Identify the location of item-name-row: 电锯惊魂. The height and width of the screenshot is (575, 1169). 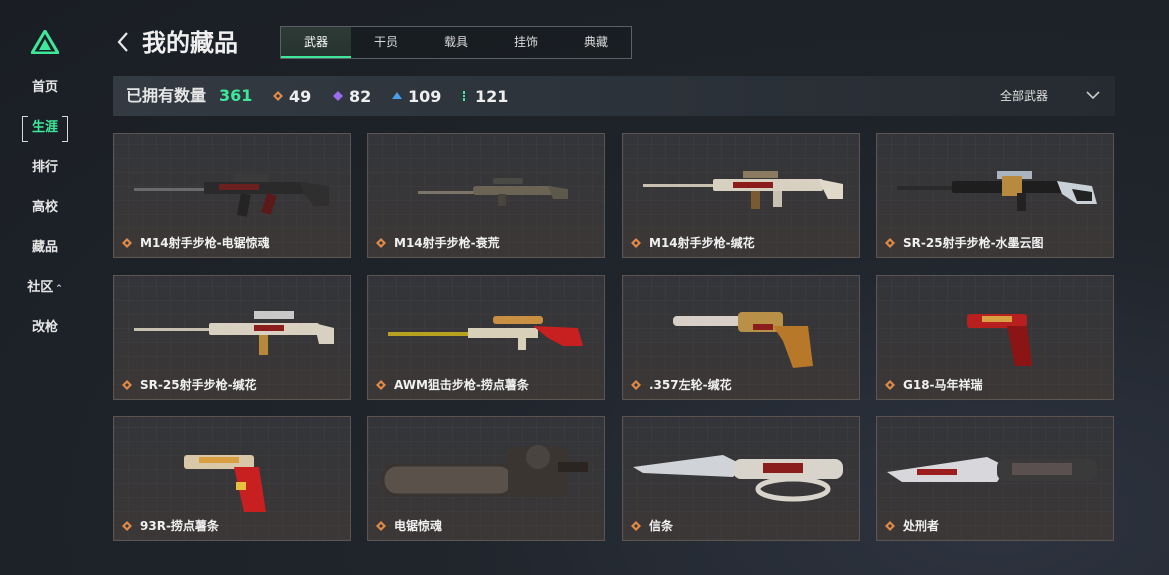
(409, 525).